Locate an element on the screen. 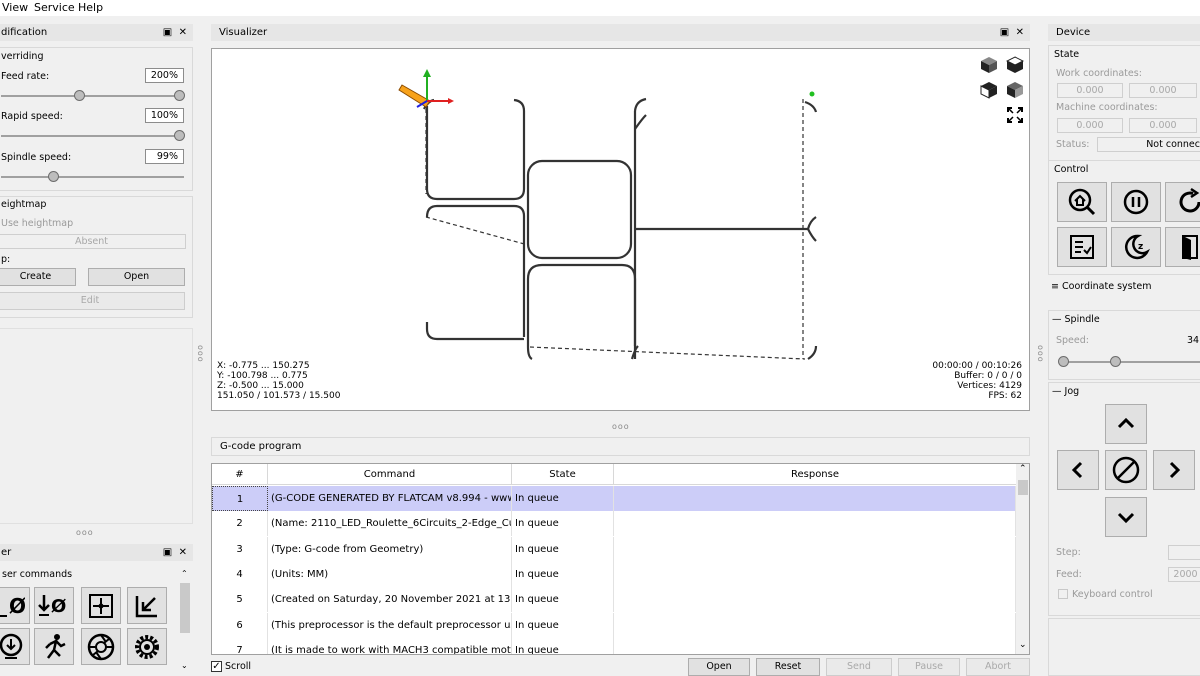  feed-rate-handle is located at coordinates (79, 95).